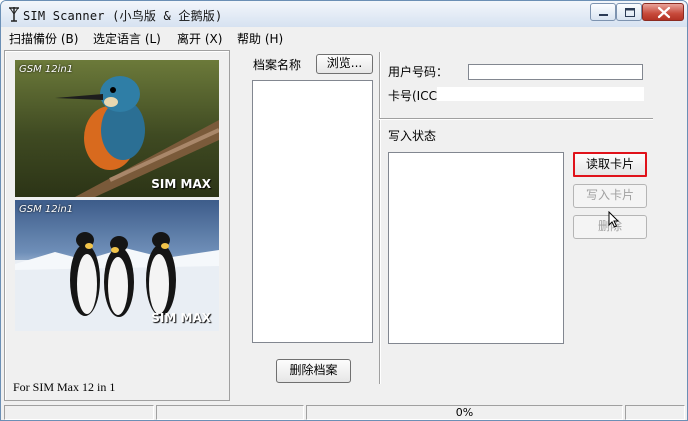 The width and height of the screenshot is (688, 421). Describe the element at coordinates (344, 38) in the screenshot. I see `menu-bar: 扫描備份 (B) 选定语言 (L) 离开 (X) 帮助 (H)` at that location.